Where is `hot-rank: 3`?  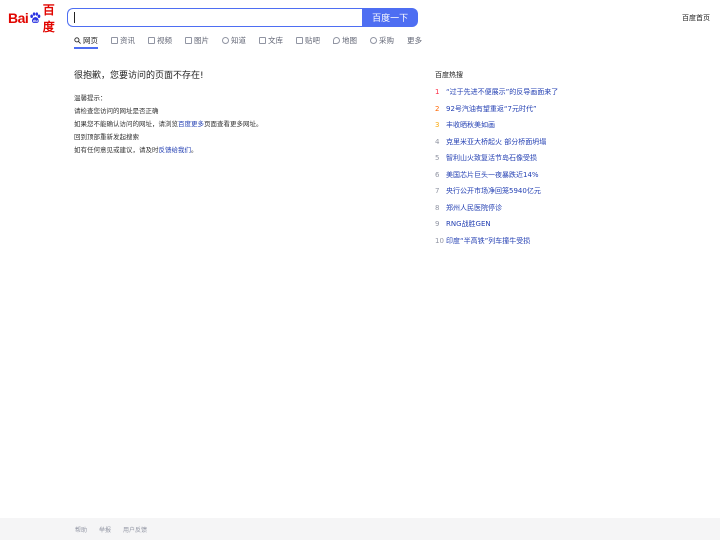 hot-rank: 3 is located at coordinates (437, 125).